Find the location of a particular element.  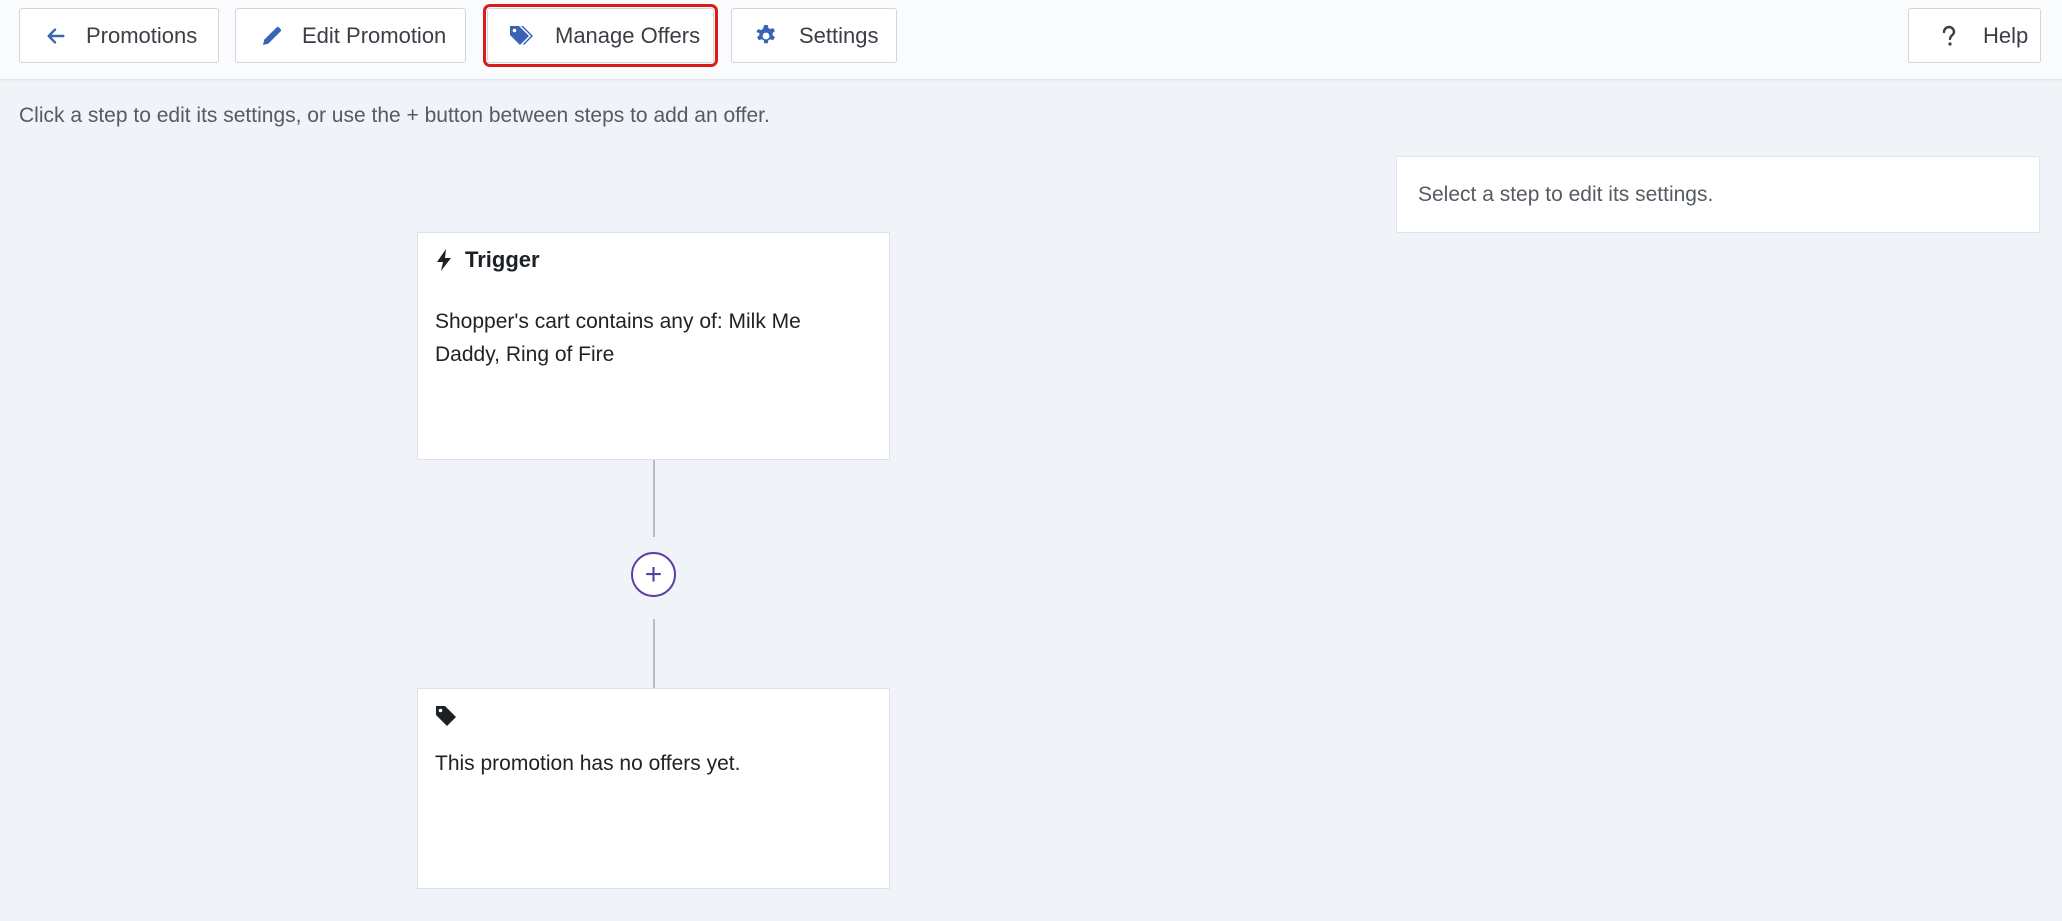

step-connector-bottom is located at coordinates (654, 653).